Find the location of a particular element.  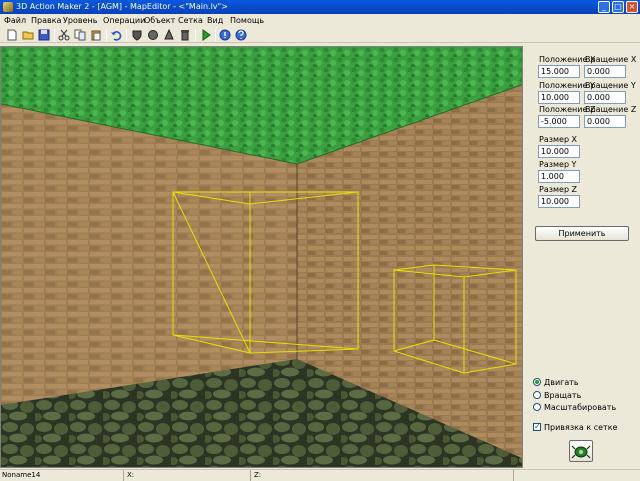

position-x-field: 15.000 is located at coordinates (559, 71).